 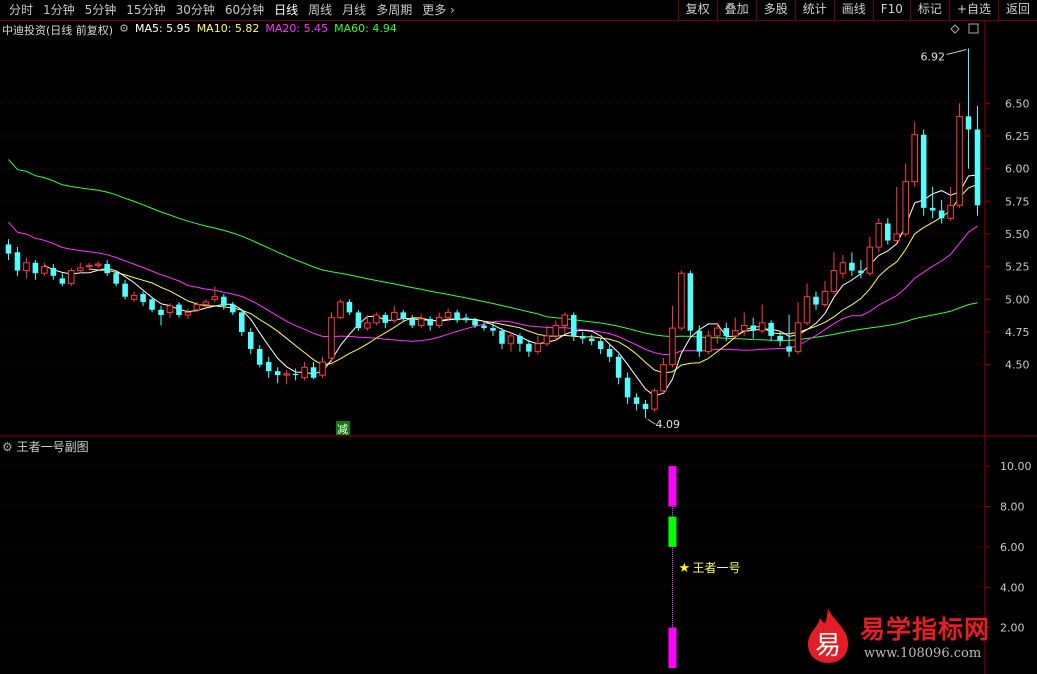 What do you see at coordinates (1017, 169) in the screenshot?
I see `y-tick-label-6: 6.00` at bounding box center [1017, 169].